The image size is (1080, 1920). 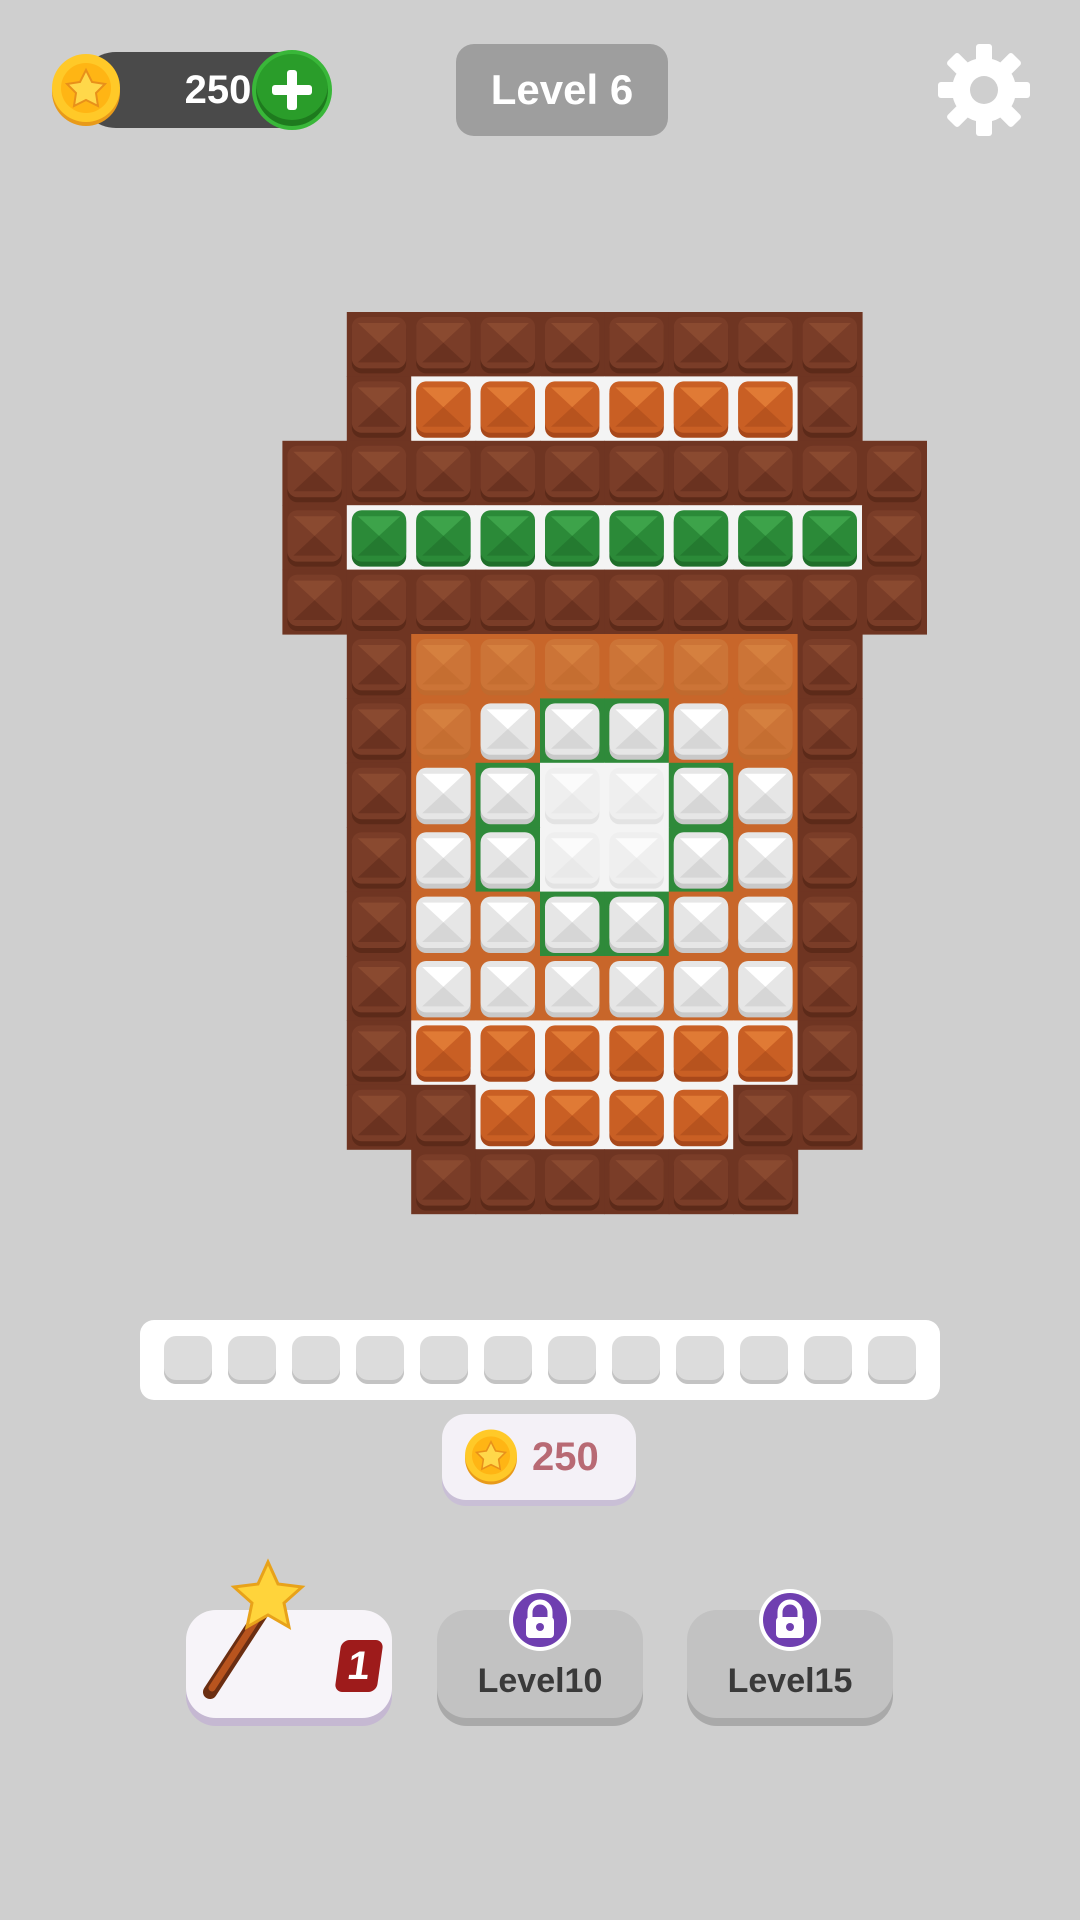 What do you see at coordinates (491, 1459) in the screenshot?
I see `coin-icon` at bounding box center [491, 1459].